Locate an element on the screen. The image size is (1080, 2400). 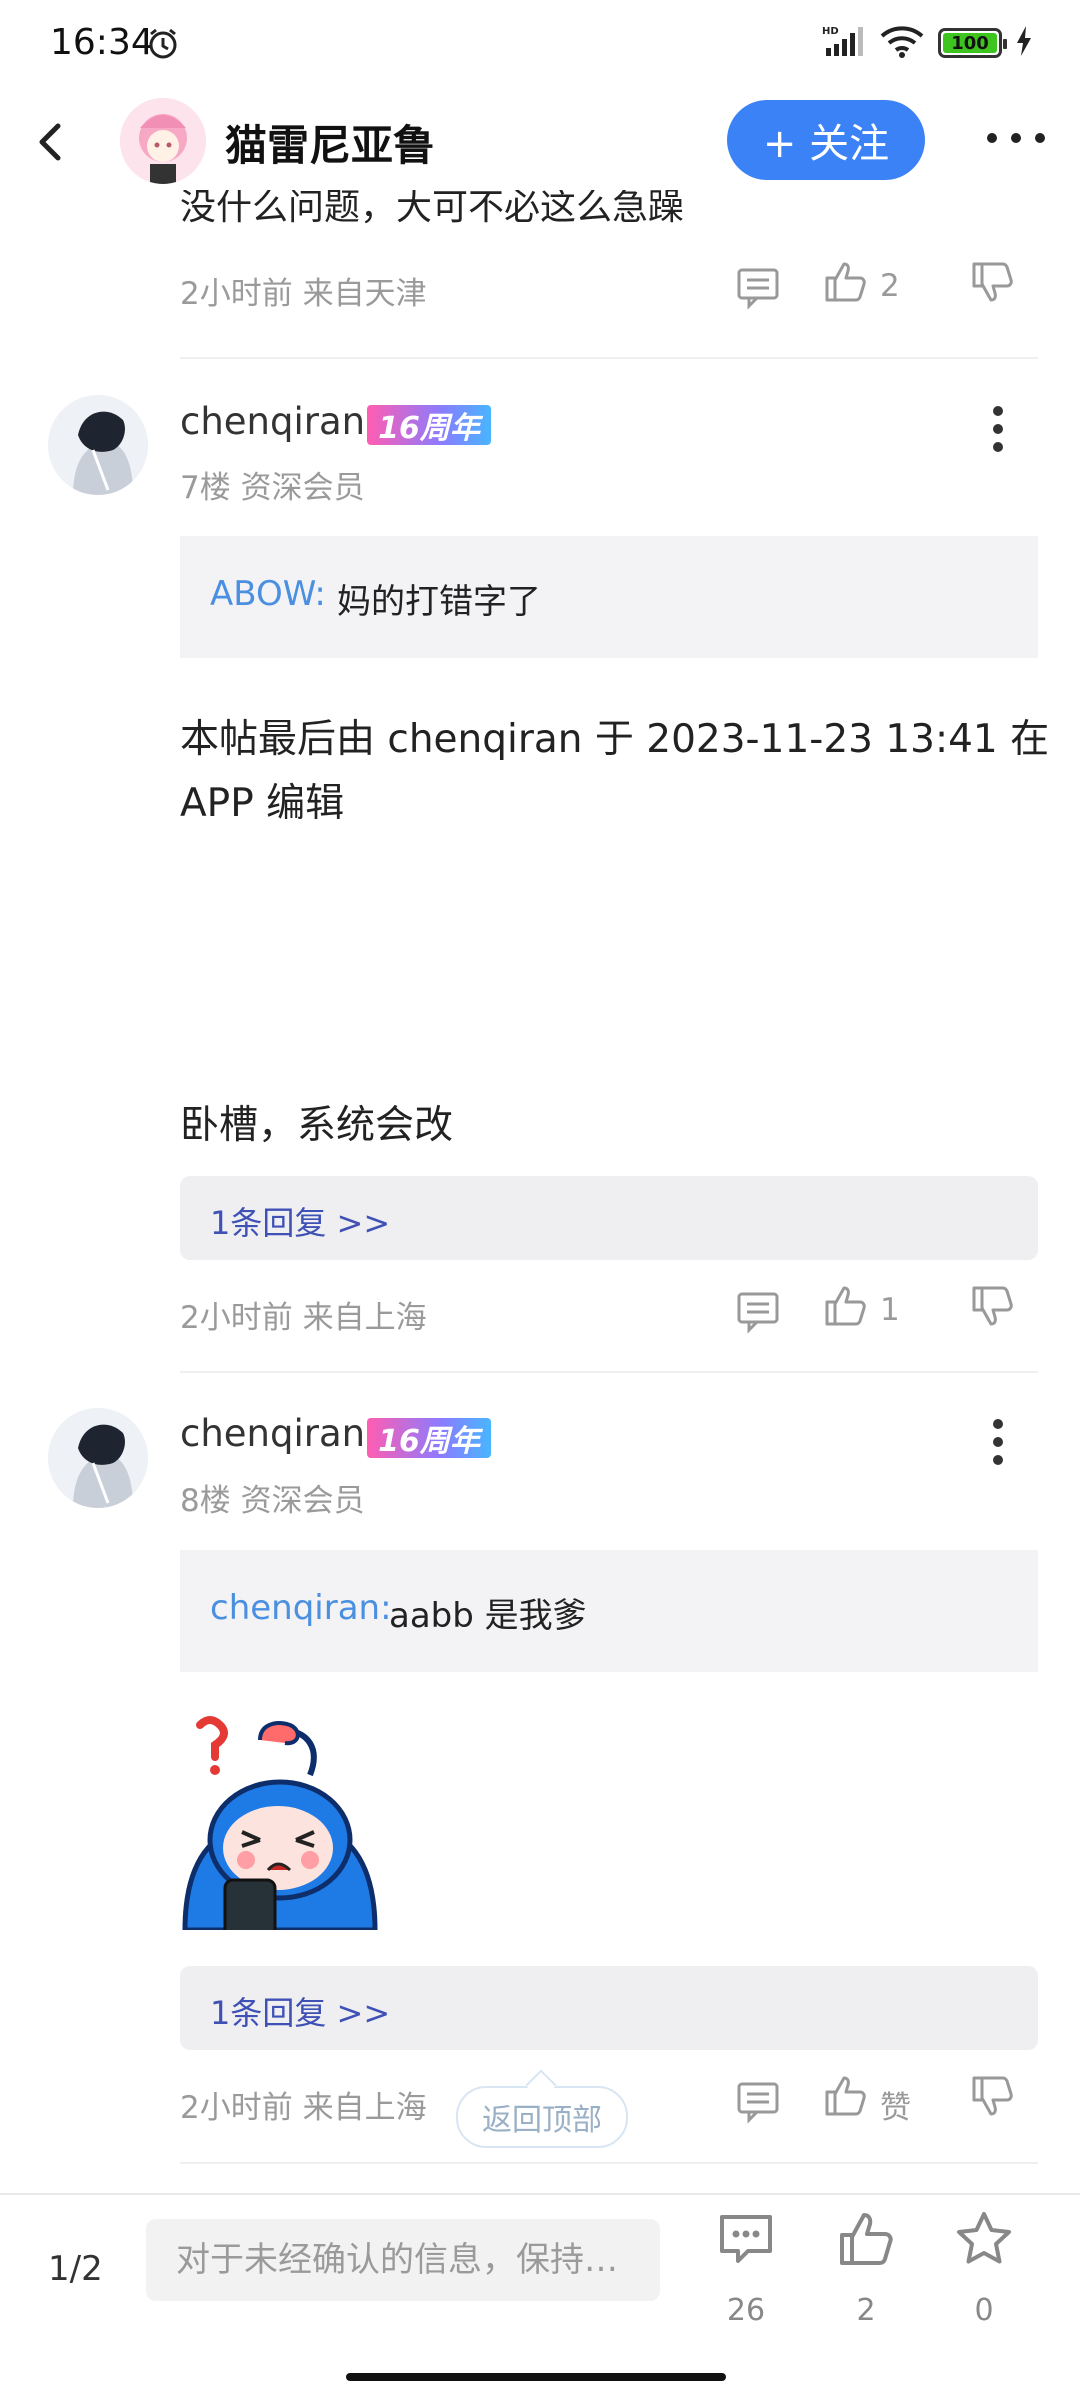
post-actions: 2 is located at coordinates (880, 288).